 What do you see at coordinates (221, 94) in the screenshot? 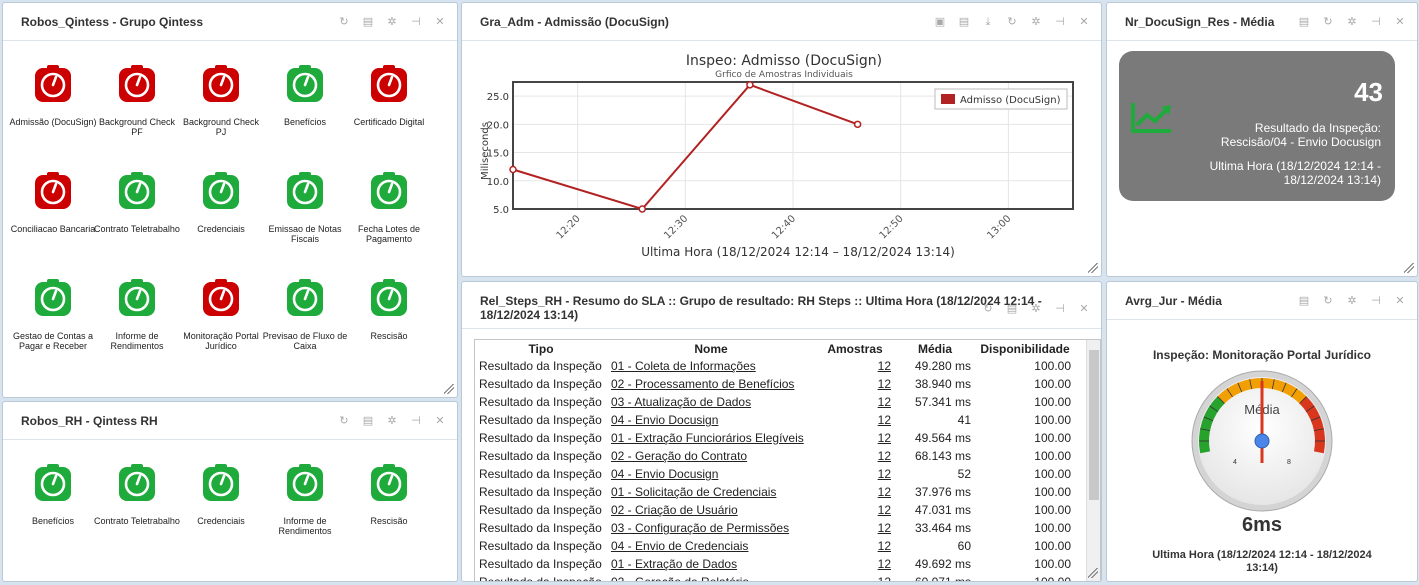
I see `robot-tile-background-check-pj: Background Check PJ` at bounding box center [221, 94].